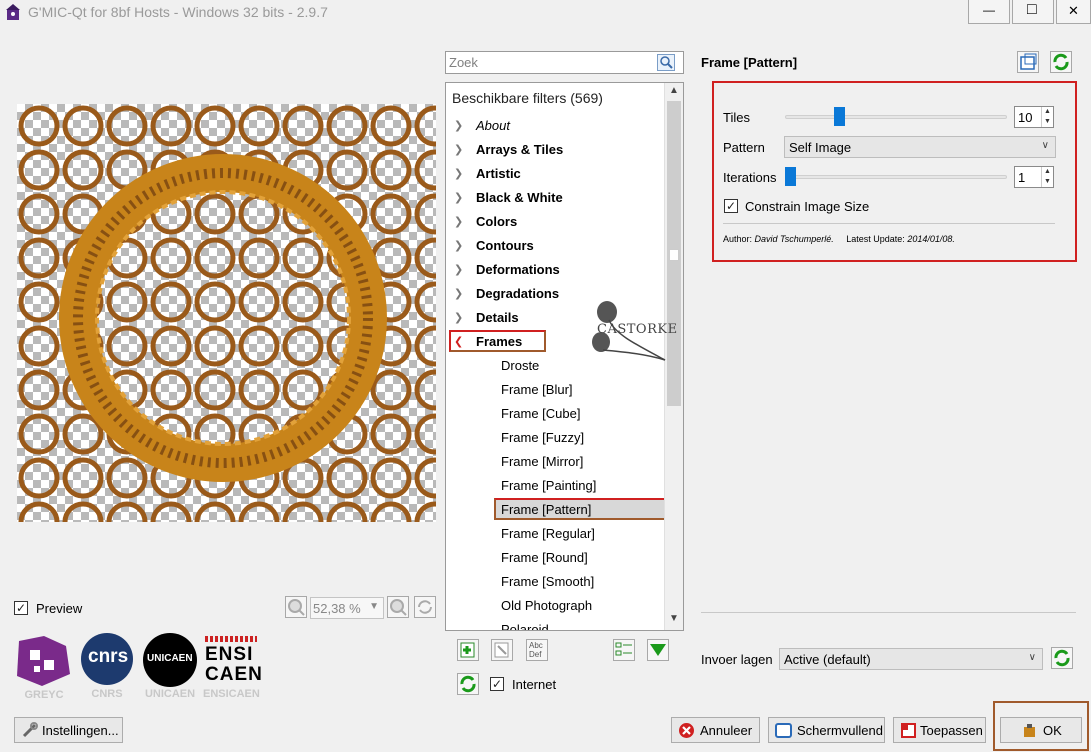  I want to click on tree-item-frame-painting: Frame [Painting], so click(554, 486).